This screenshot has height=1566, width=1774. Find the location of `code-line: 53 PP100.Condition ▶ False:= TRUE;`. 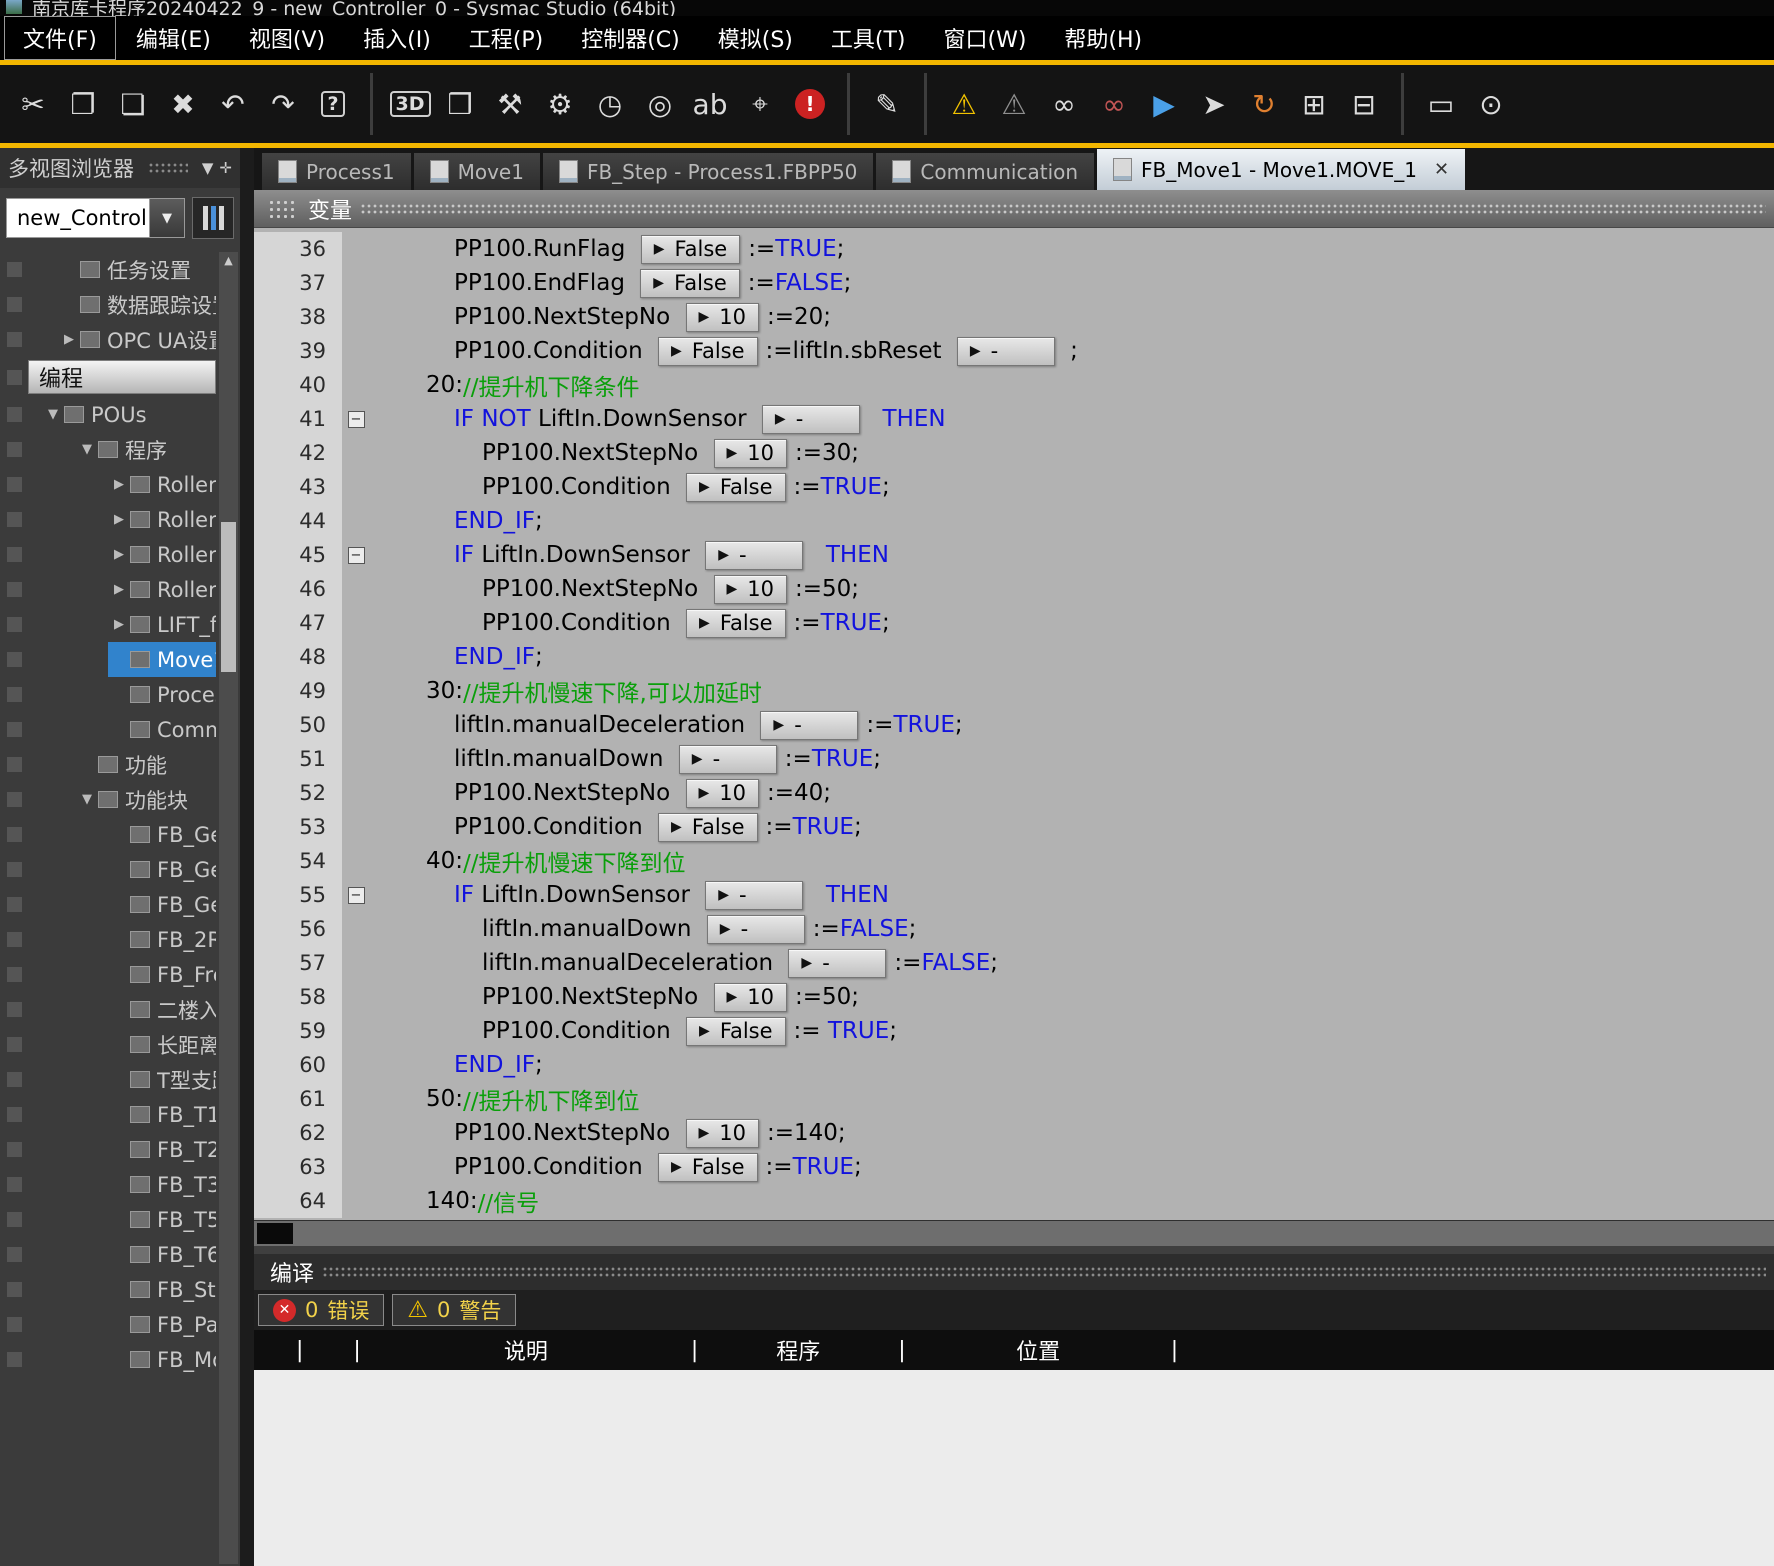

code-line: 53 PP100.Condition ▶ False:= TRUE; is located at coordinates (1014, 827).